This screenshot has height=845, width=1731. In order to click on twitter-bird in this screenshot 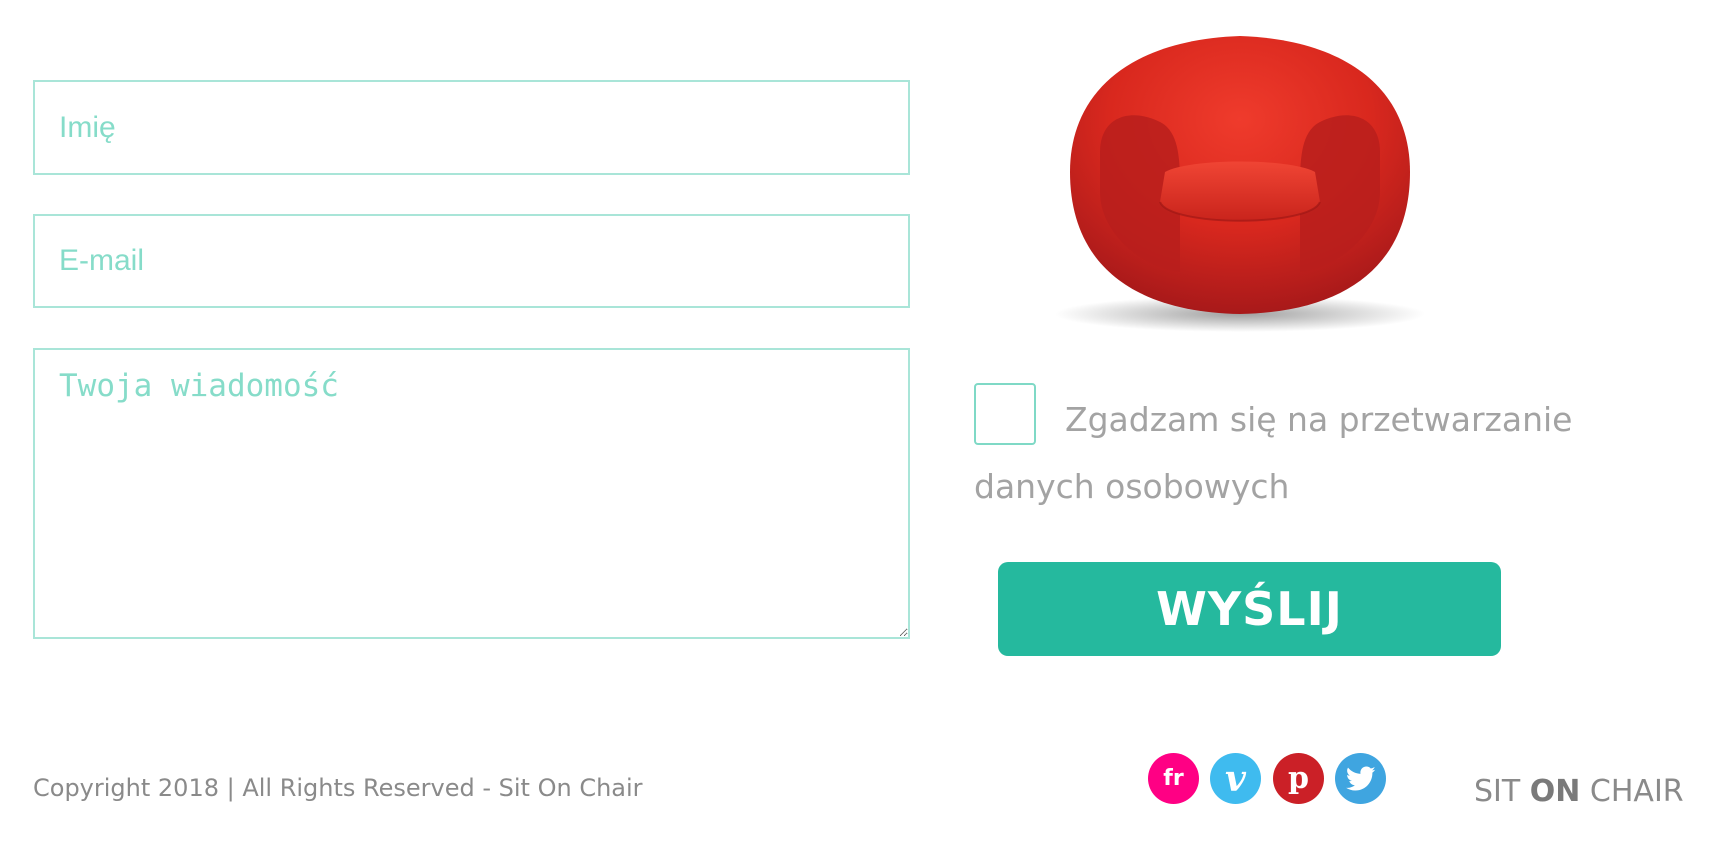, I will do `click(1360, 778)`.